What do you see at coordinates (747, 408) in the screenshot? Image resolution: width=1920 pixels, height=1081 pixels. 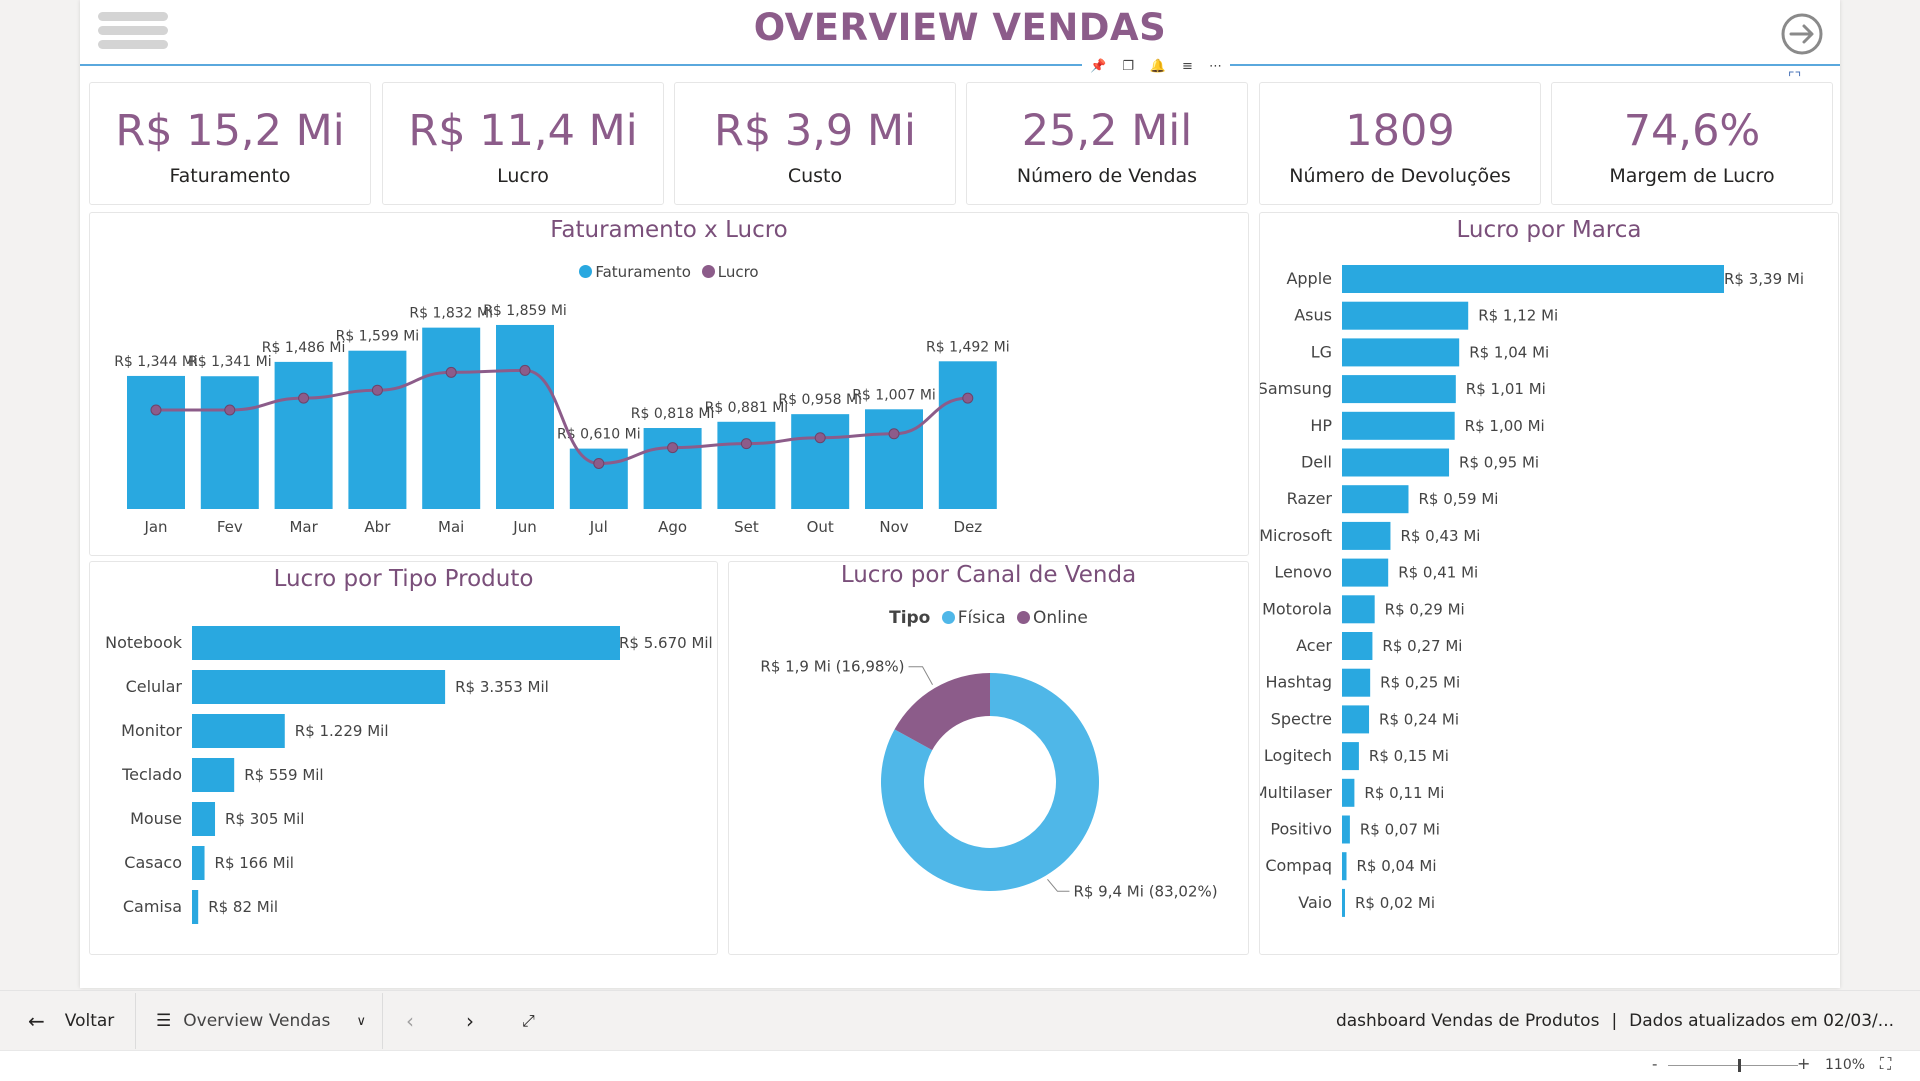 I see `data-label: R$ 0,881 Mi` at bounding box center [747, 408].